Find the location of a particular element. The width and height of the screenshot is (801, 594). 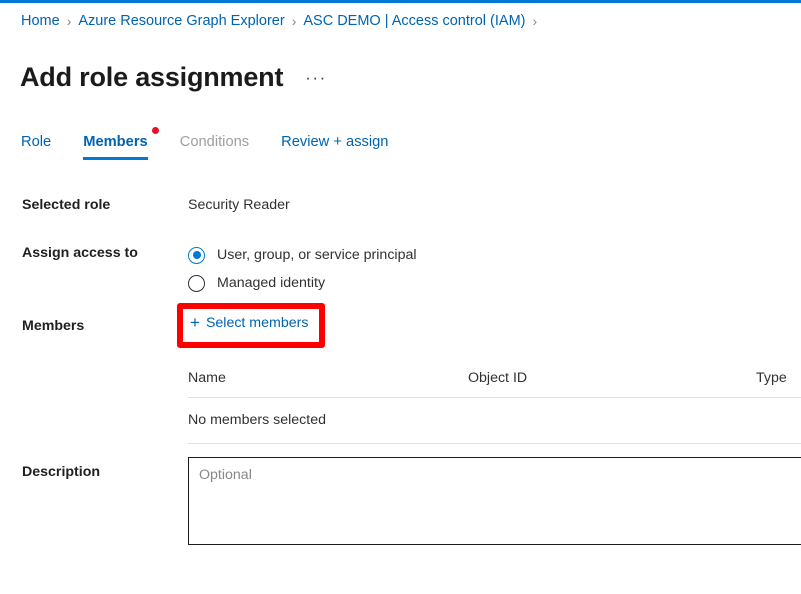

members-table-header: Name Object ID Type is located at coordinates (494, 384).